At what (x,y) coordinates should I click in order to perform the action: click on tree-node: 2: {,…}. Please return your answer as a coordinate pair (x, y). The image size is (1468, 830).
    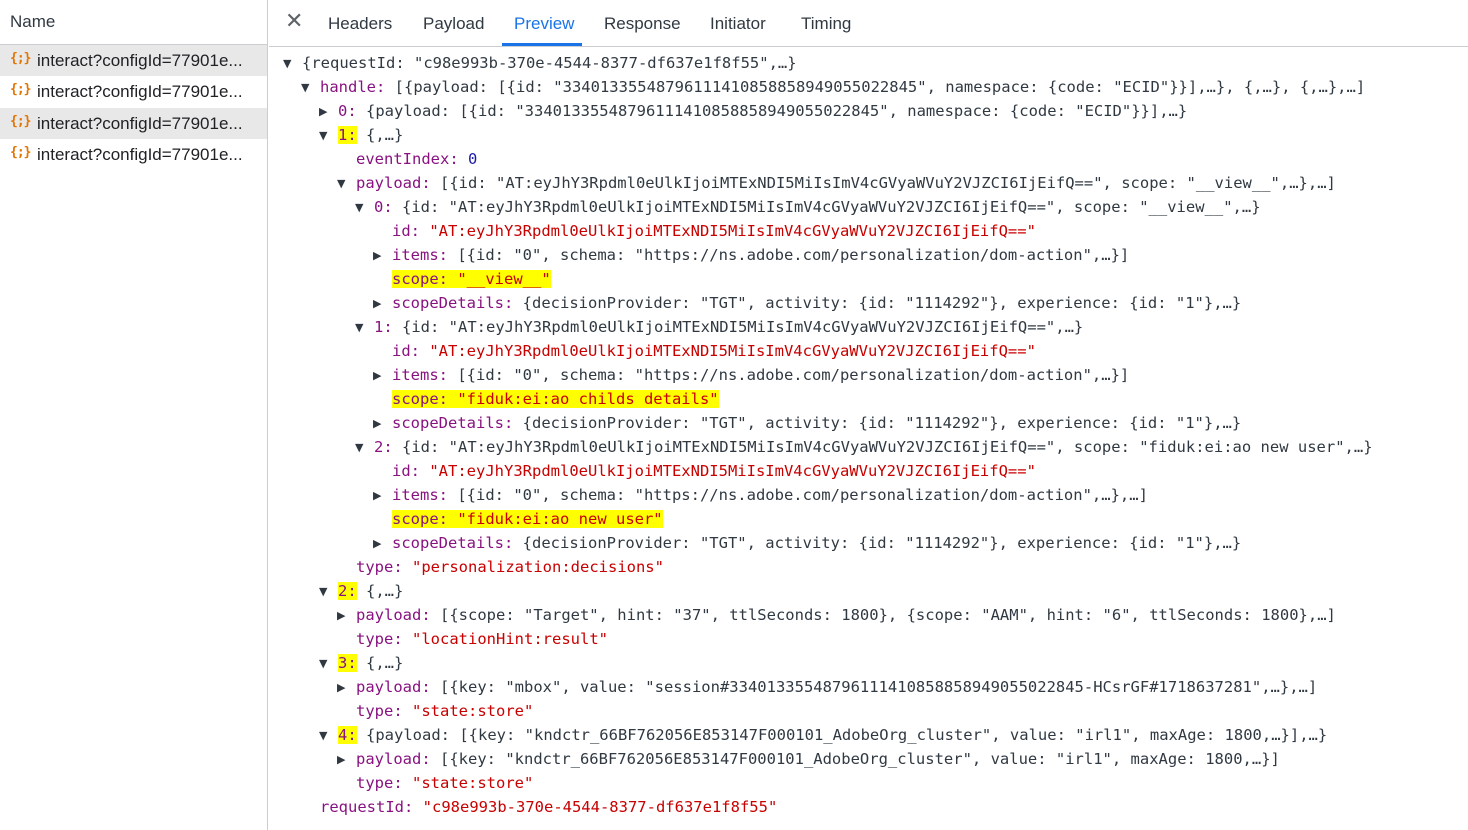
    Looking at the image, I should click on (370, 591).